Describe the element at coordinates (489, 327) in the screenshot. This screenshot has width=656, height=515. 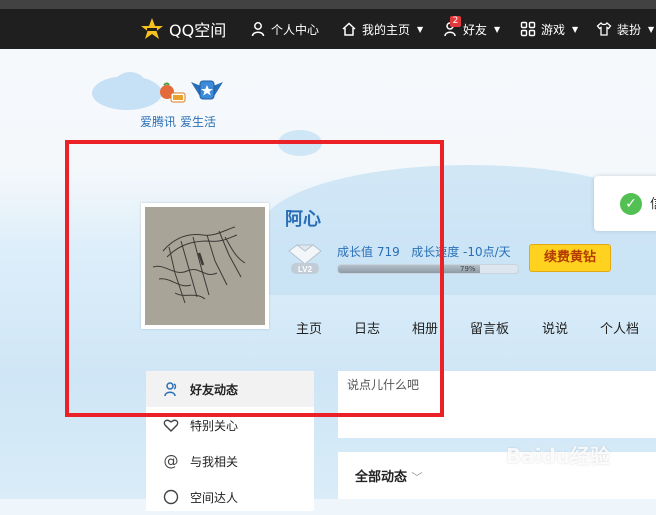
I see `tab-message-board: 留言板` at that location.